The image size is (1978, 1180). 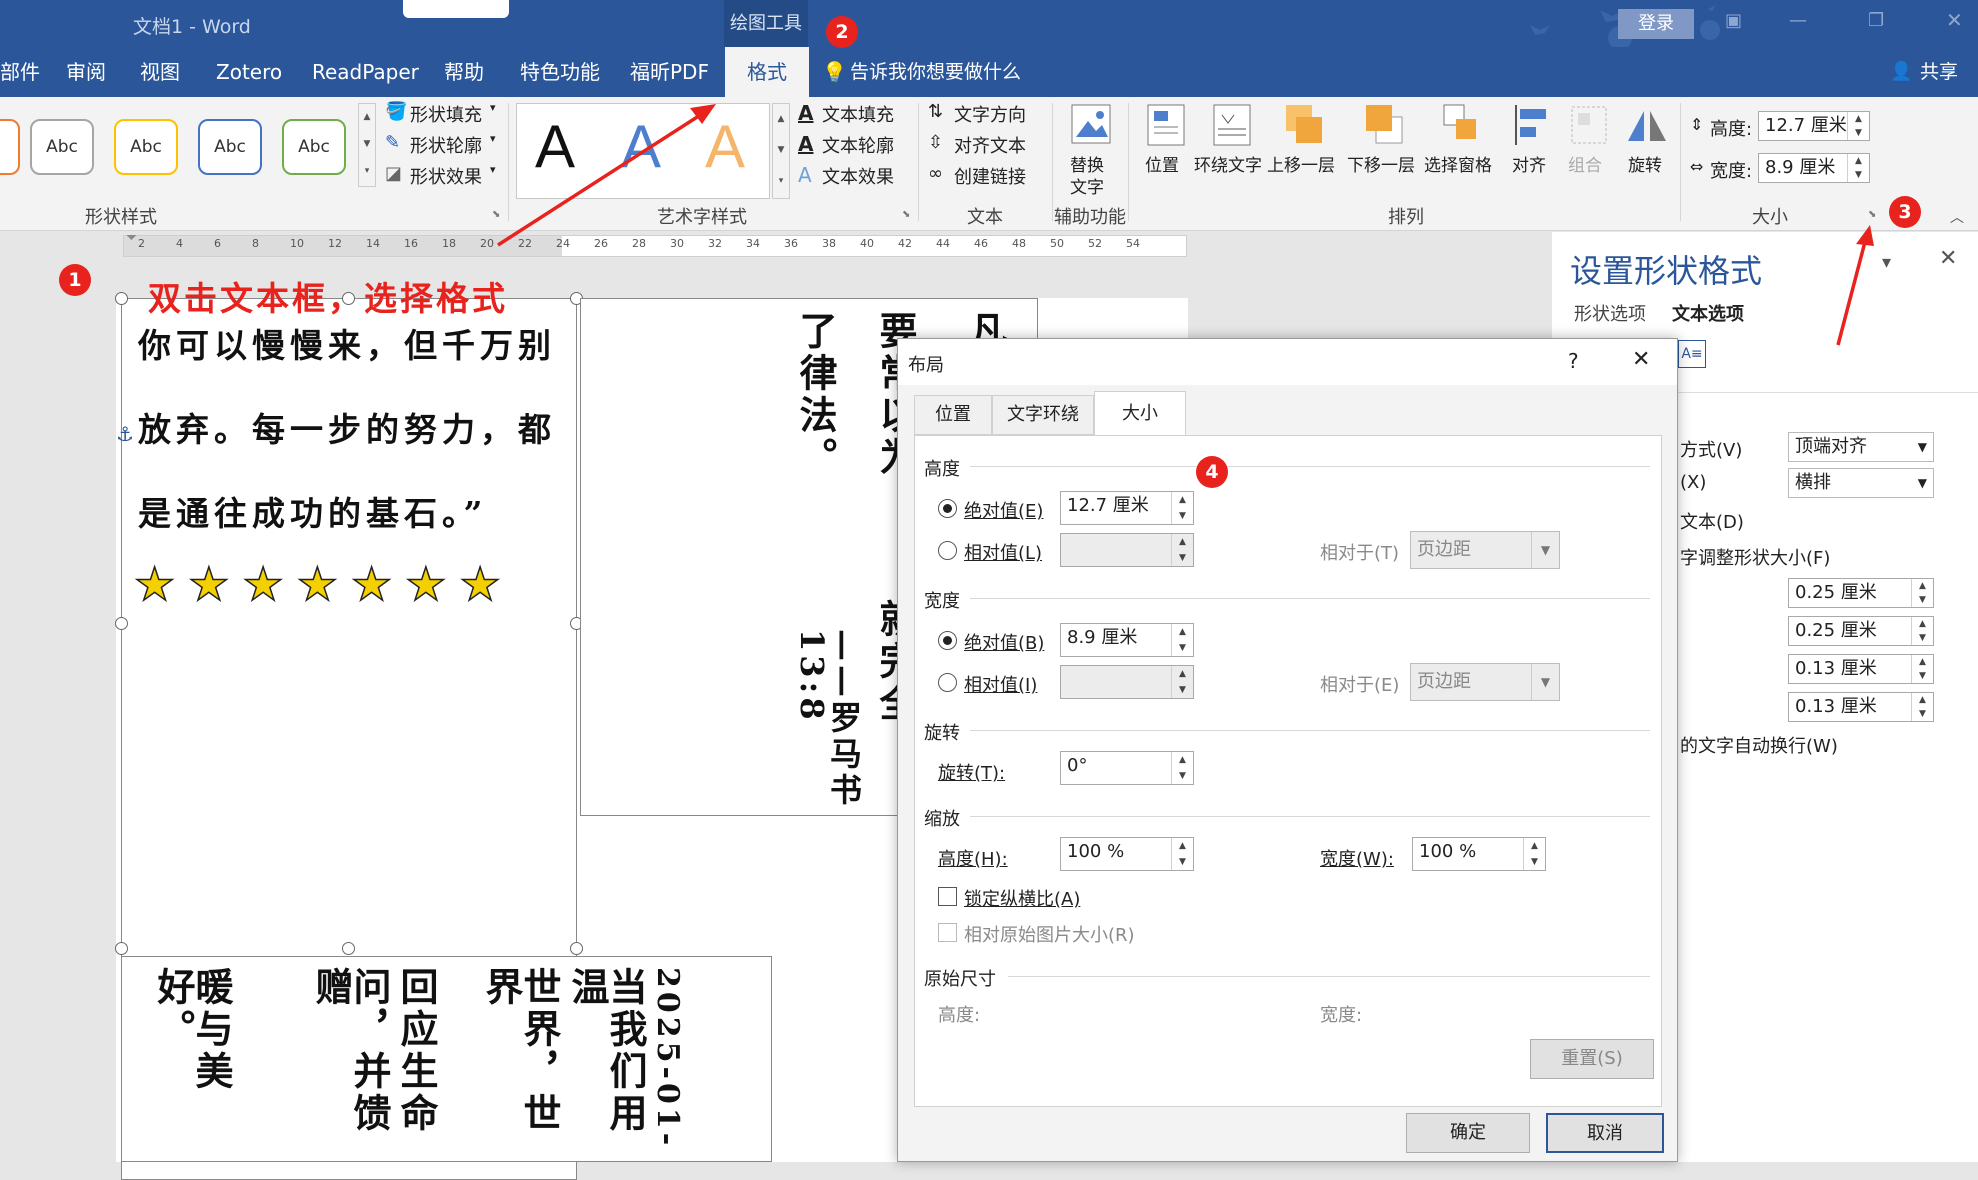 I want to click on arrow-to-size-launcher, so click(x=1852, y=291).